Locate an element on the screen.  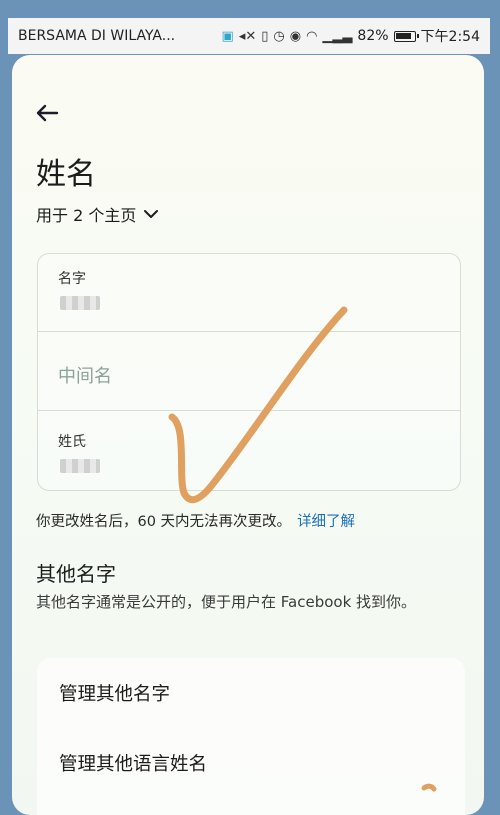
wifi-icon: ◠ is located at coordinates (312, 36).